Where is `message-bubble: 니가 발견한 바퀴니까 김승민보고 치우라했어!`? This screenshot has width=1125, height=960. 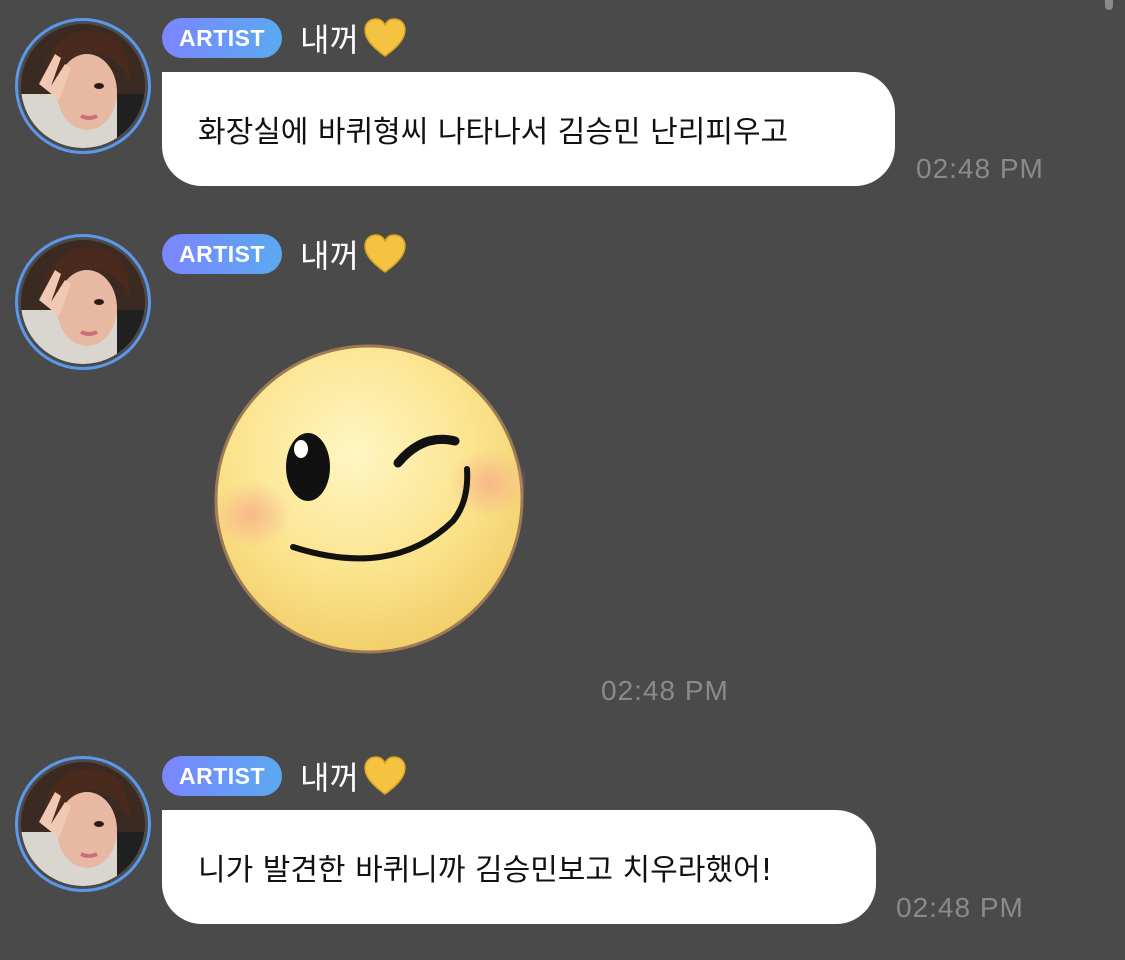
message-bubble: 니가 발견한 바퀴니까 김승민보고 치우라했어! is located at coordinates (519, 867).